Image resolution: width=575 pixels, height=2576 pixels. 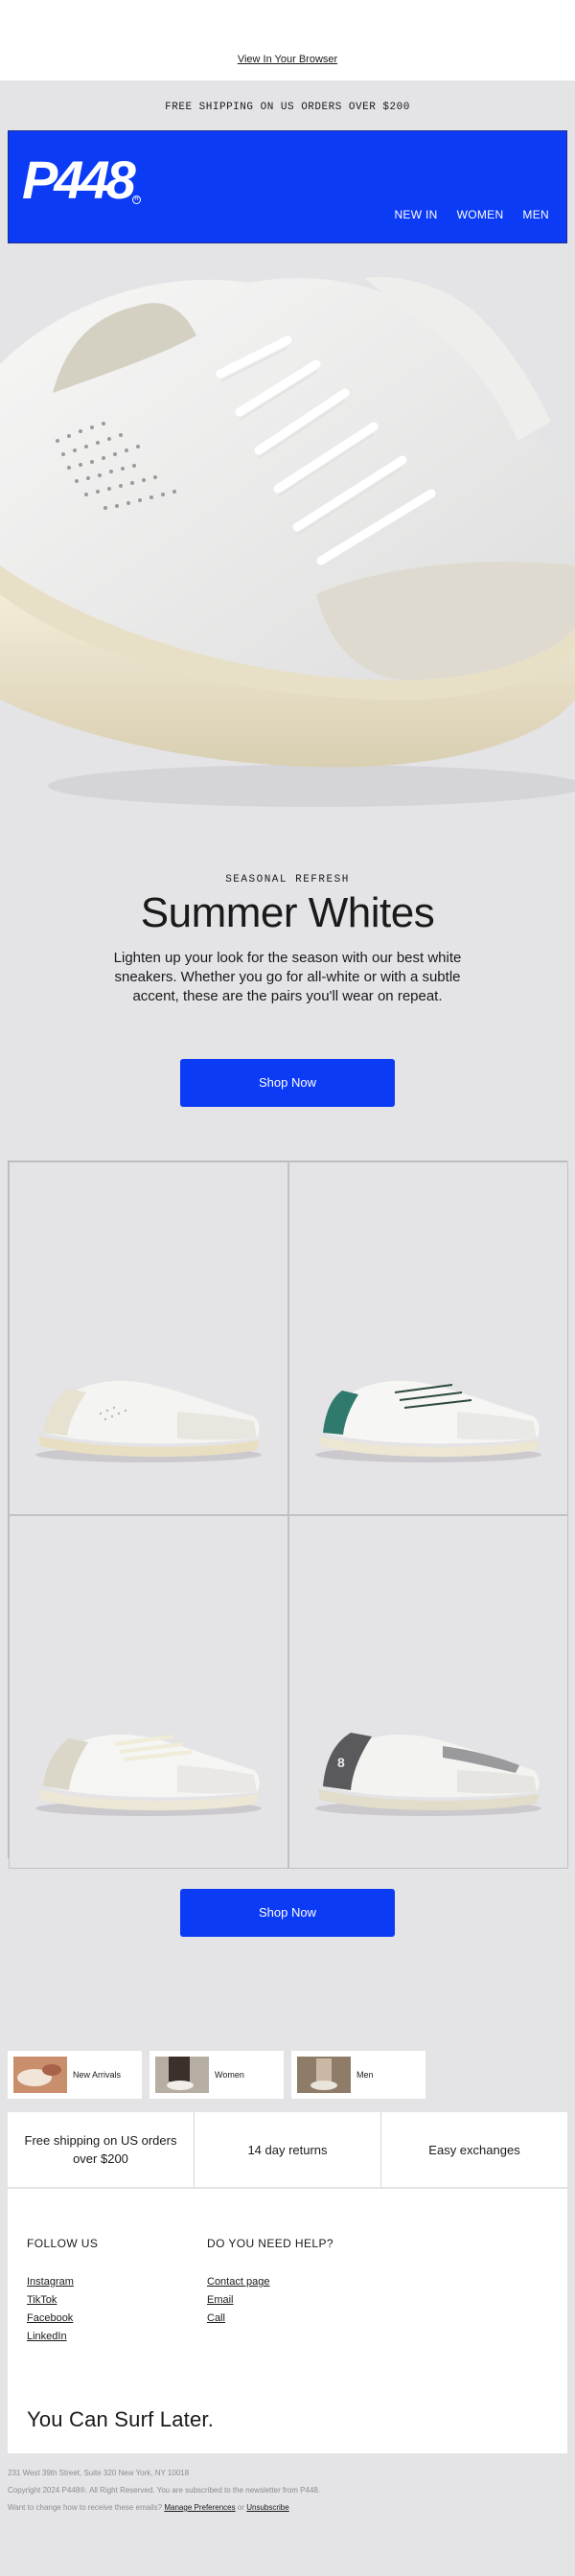 I want to click on tagline: You Can Surf Later., so click(x=121, y=2419).